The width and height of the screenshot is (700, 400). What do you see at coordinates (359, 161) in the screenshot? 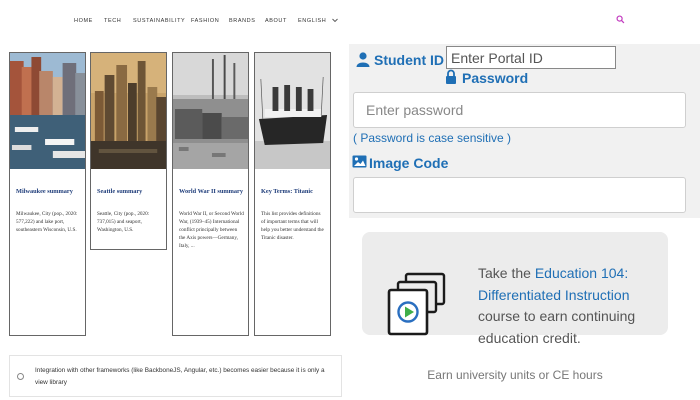
I see `image-icon` at bounding box center [359, 161].